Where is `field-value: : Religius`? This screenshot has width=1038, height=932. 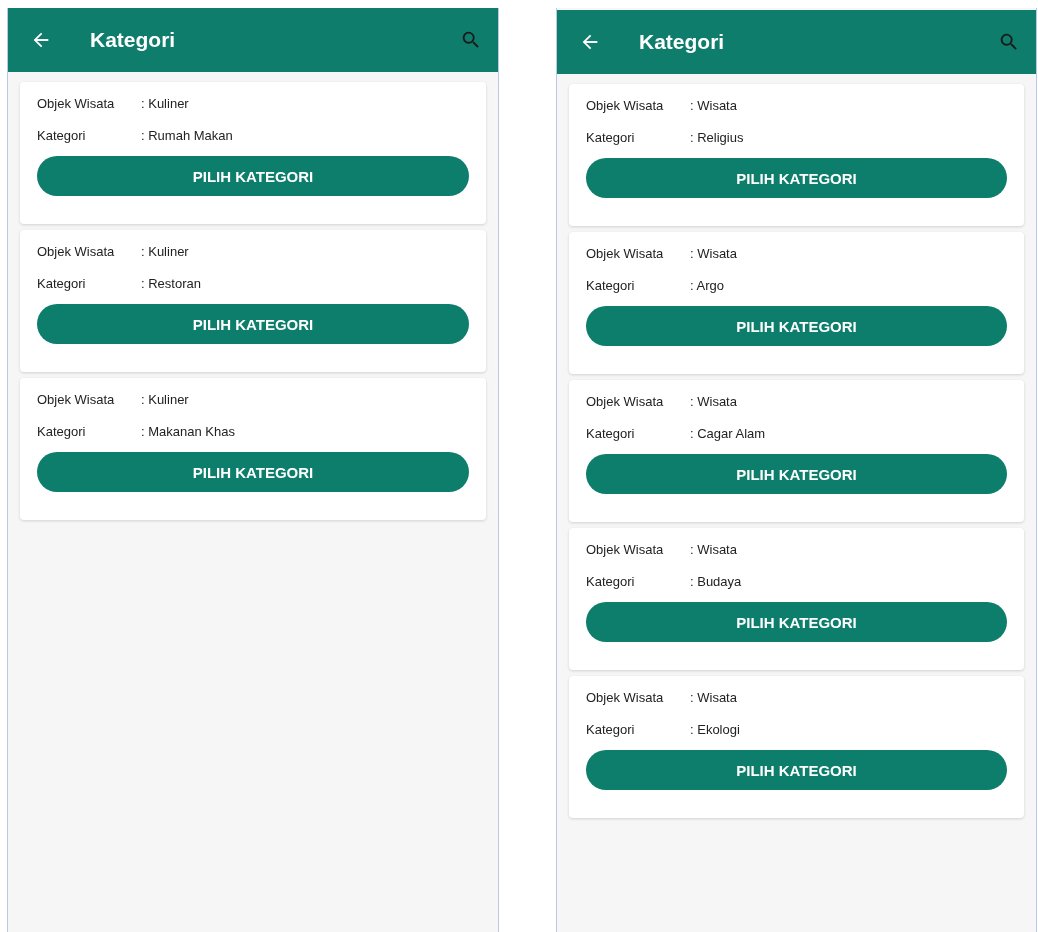
field-value: : Religius is located at coordinates (717, 137).